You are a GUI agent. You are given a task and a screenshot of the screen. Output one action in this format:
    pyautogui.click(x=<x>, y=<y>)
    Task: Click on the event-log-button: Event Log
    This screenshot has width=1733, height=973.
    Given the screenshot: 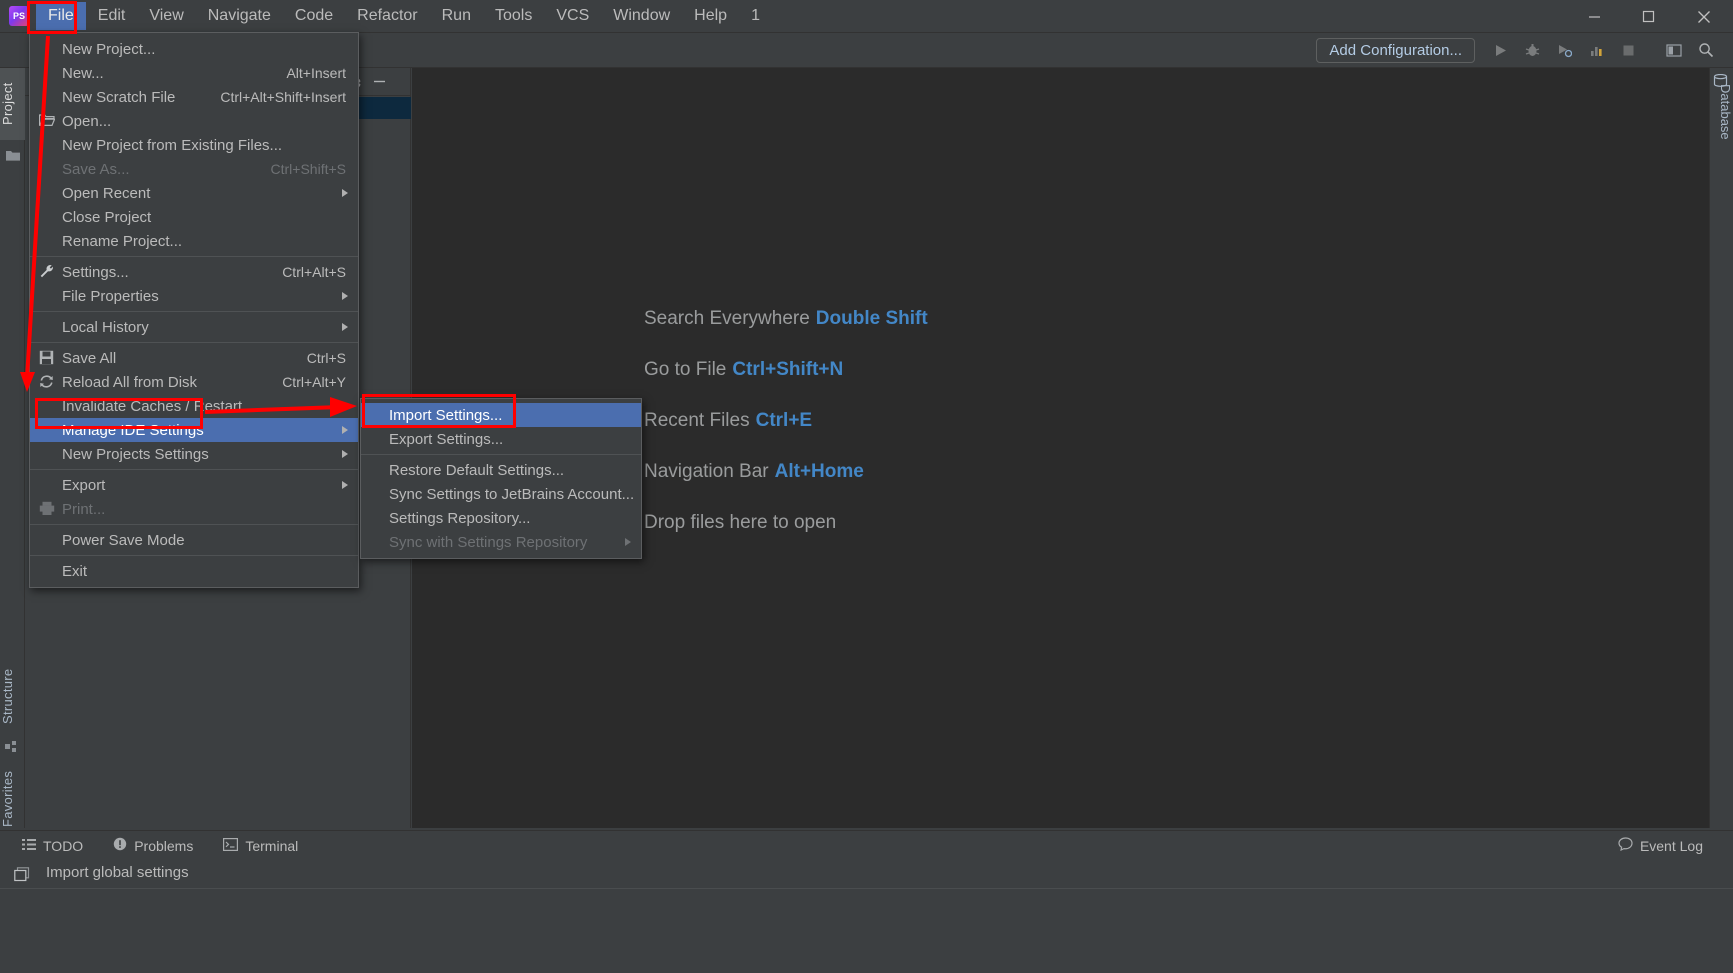 What is the action you would take?
    pyautogui.click(x=1660, y=845)
    